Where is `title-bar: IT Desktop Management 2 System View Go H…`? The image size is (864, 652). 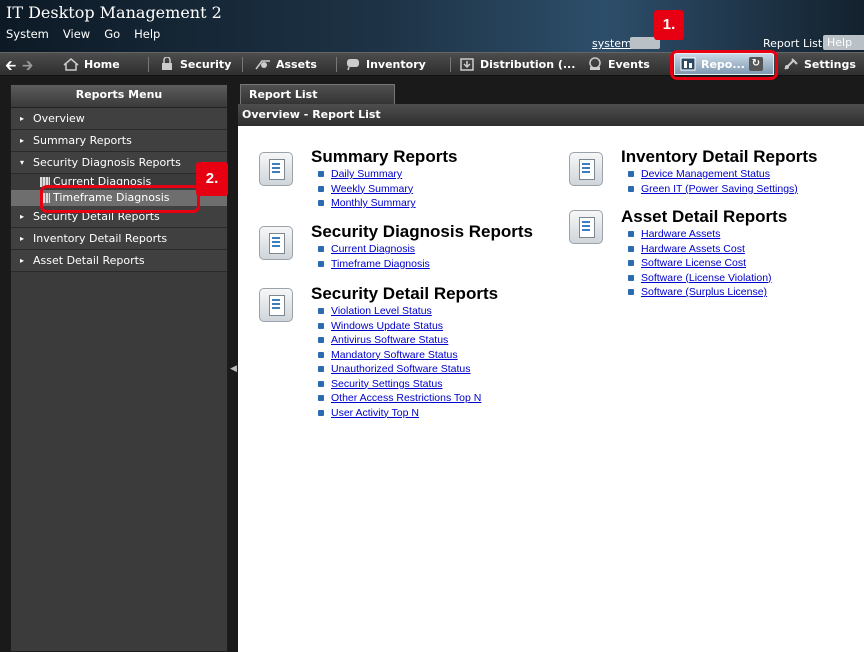 title-bar: IT Desktop Management 2 System View Go H… is located at coordinates (432, 26).